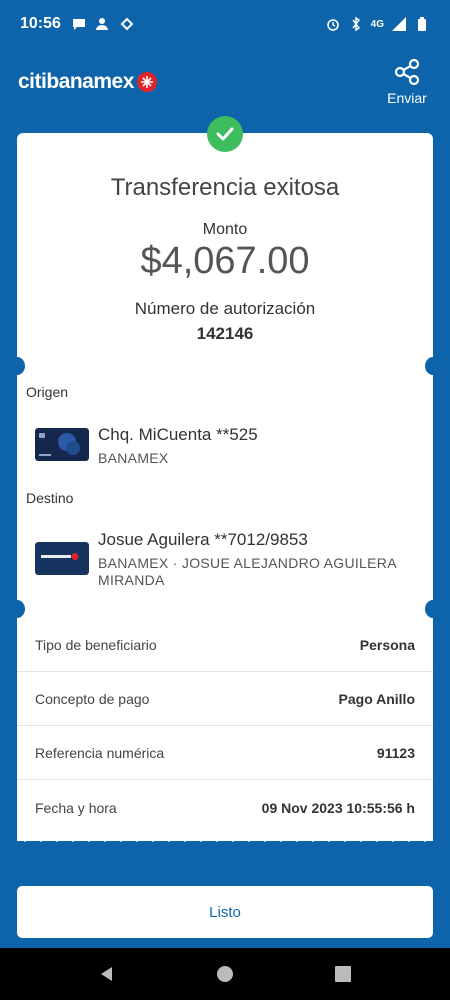 This screenshot has height=1000, width=450. Describe the element at coordinates (225, 86) in the screenshot. I see `app-header: citibanamex Enviar` at that location.